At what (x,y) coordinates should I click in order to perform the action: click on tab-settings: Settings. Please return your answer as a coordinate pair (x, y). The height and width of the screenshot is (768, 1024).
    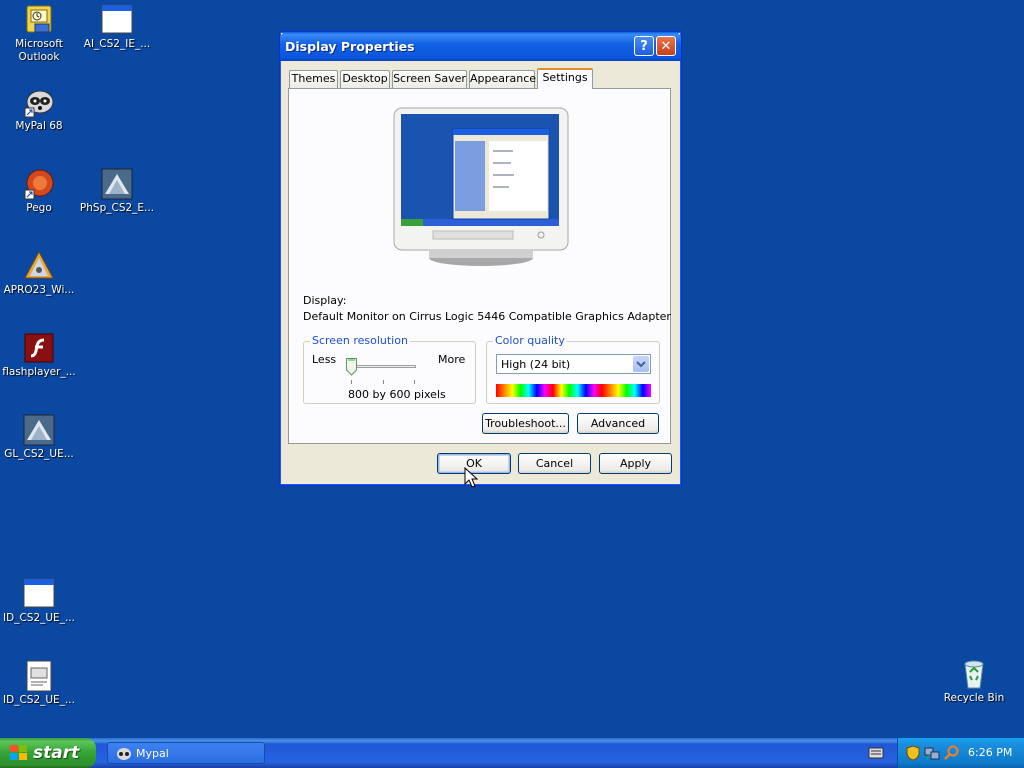
    Looking at the image, I should click on (565, 78).